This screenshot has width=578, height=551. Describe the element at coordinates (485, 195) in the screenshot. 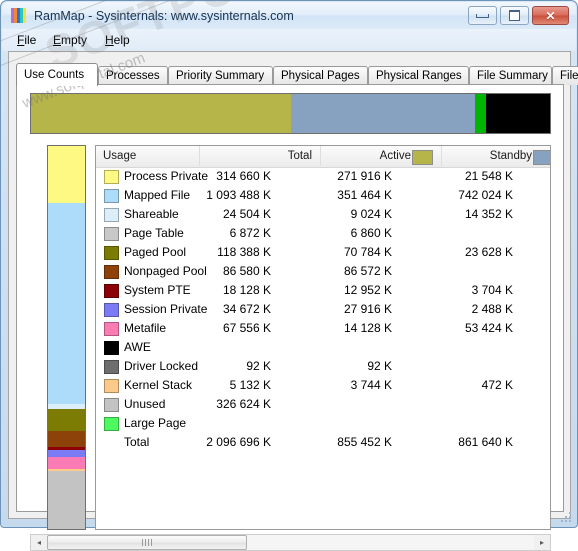

I see `row-standby-value: 742 024 K` at that location.